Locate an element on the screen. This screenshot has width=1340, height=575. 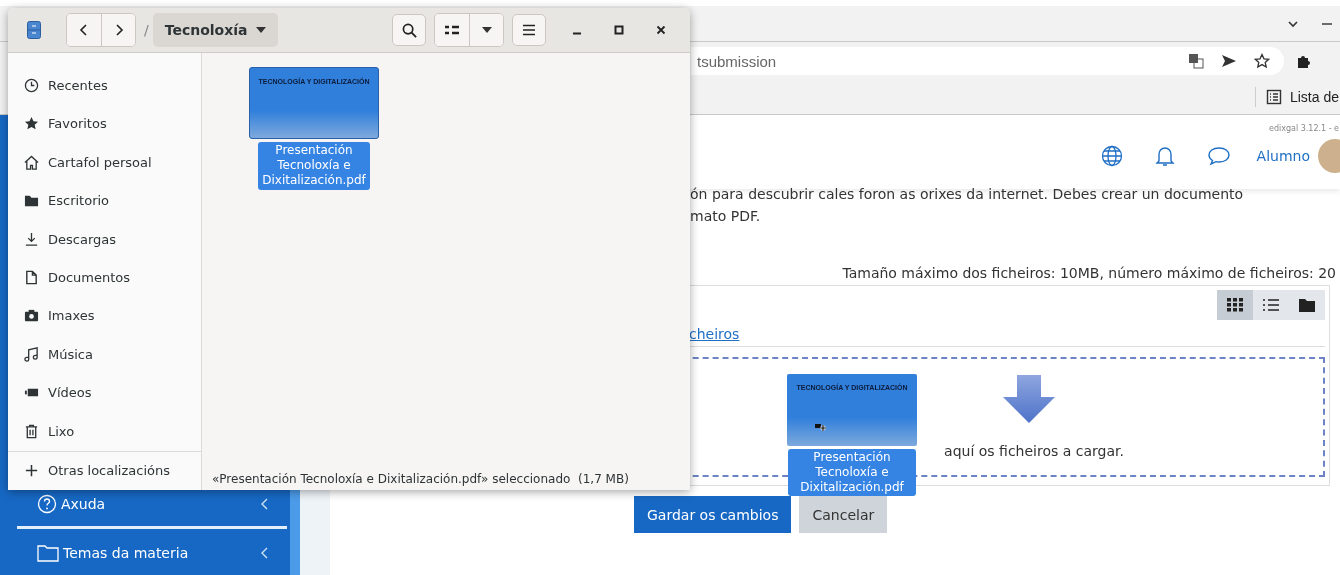
maximize-icon is located at coordinates (619, 30).